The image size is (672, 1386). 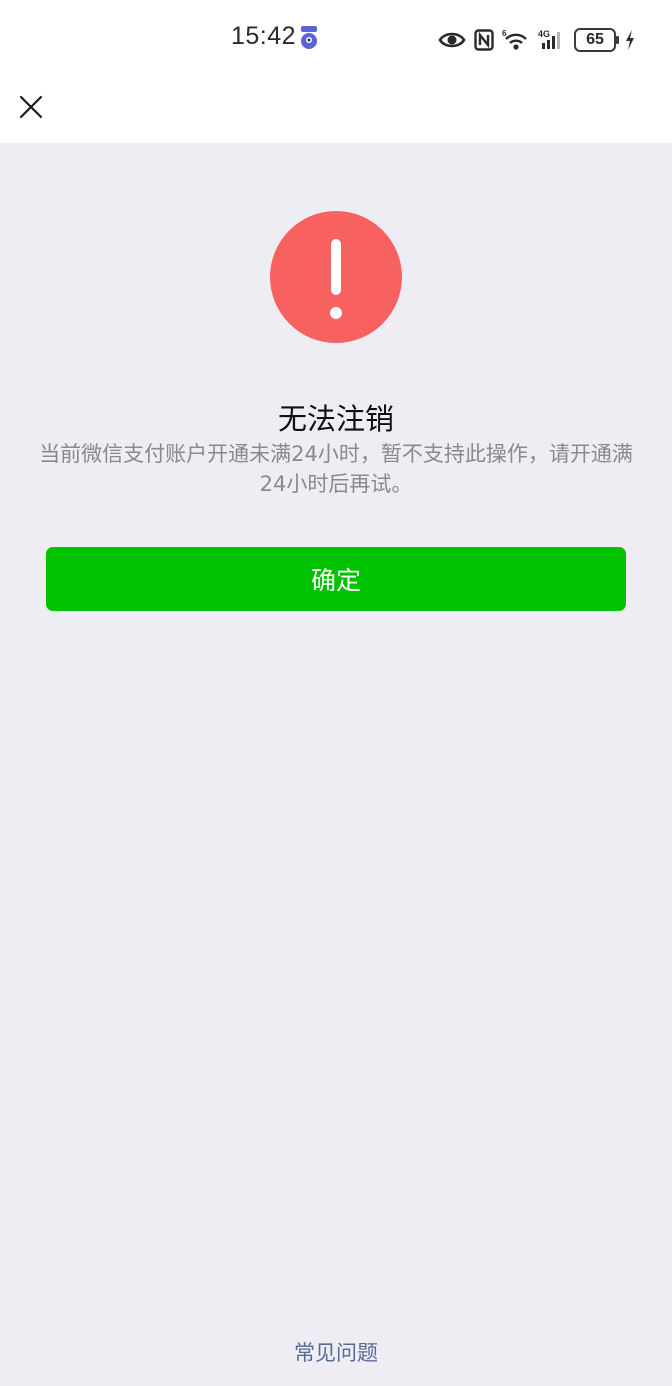 What do you see at coordinates (336, 469) in the screenshot?
I see `result-description: 当前微信支付账户开通未满24小时，暂不支持此操作，请开通满24小时后再试。` at bounding box center [336, 469].